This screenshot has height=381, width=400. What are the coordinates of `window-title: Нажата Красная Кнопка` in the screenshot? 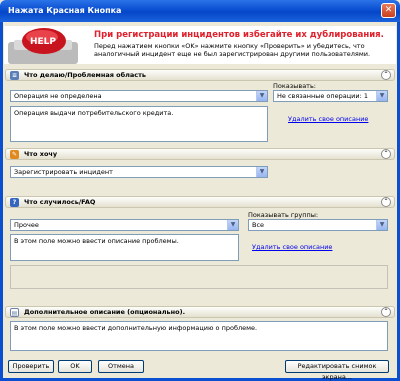 It's located at (65, 10).